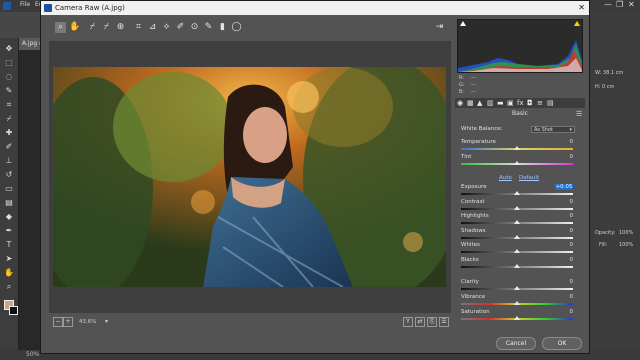 The width and height of the screenshot is (640, 360). I want to click on history-brush-icon: ↺, so click(9, 175).